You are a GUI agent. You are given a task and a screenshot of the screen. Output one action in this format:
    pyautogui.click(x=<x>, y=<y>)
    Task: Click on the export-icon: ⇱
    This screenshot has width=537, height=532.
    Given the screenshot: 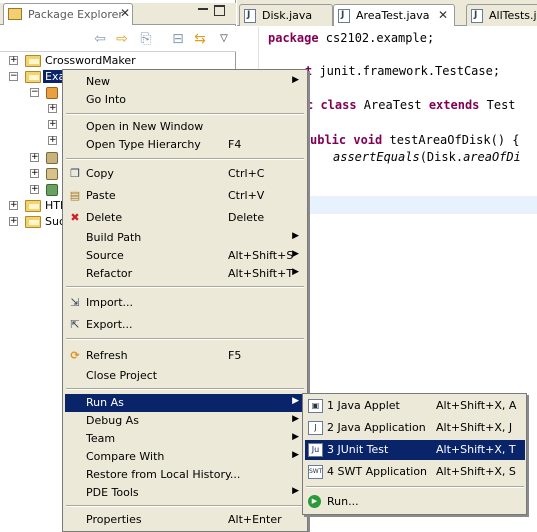 What is the action you would take?
    pyautogui.click(x=75, y=324)
    